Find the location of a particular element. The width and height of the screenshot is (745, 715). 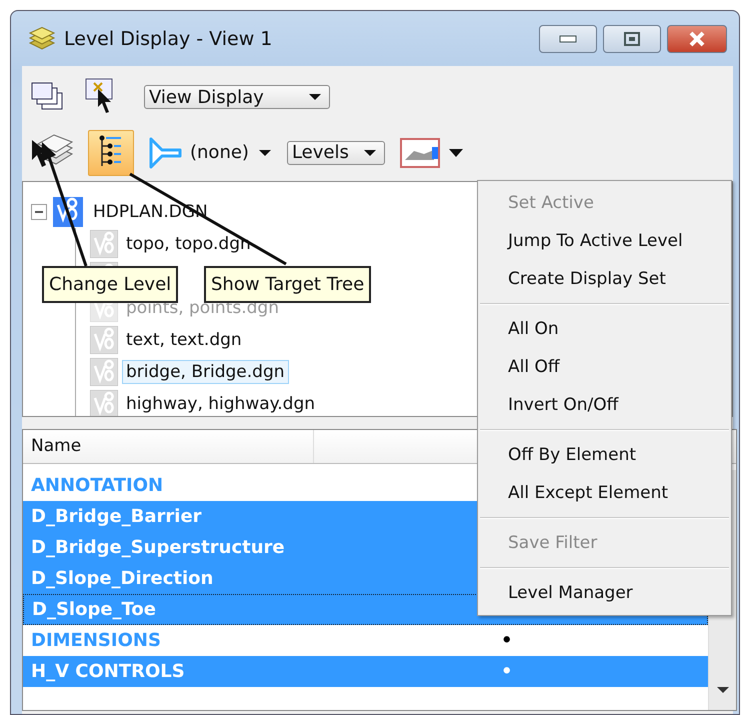

tooltip: Show Target Tree is located at coordinates (288, 284).